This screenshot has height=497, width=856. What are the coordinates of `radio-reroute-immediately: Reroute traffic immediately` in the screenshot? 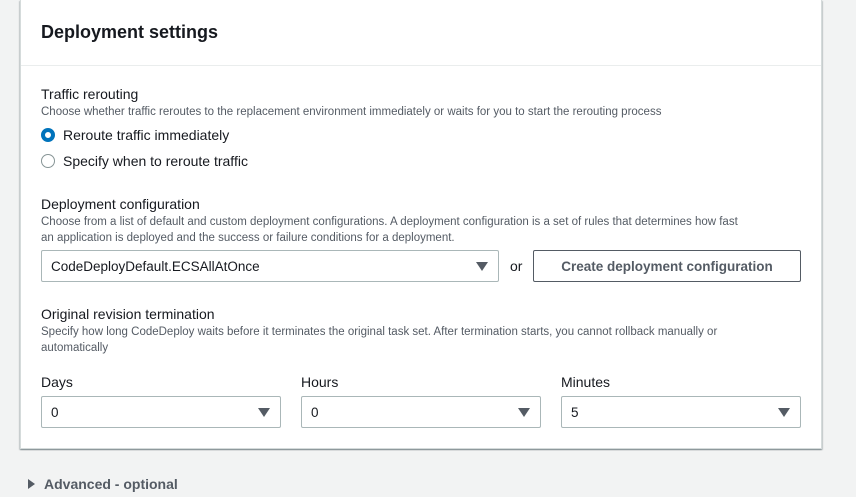 It's located at (135, 135).